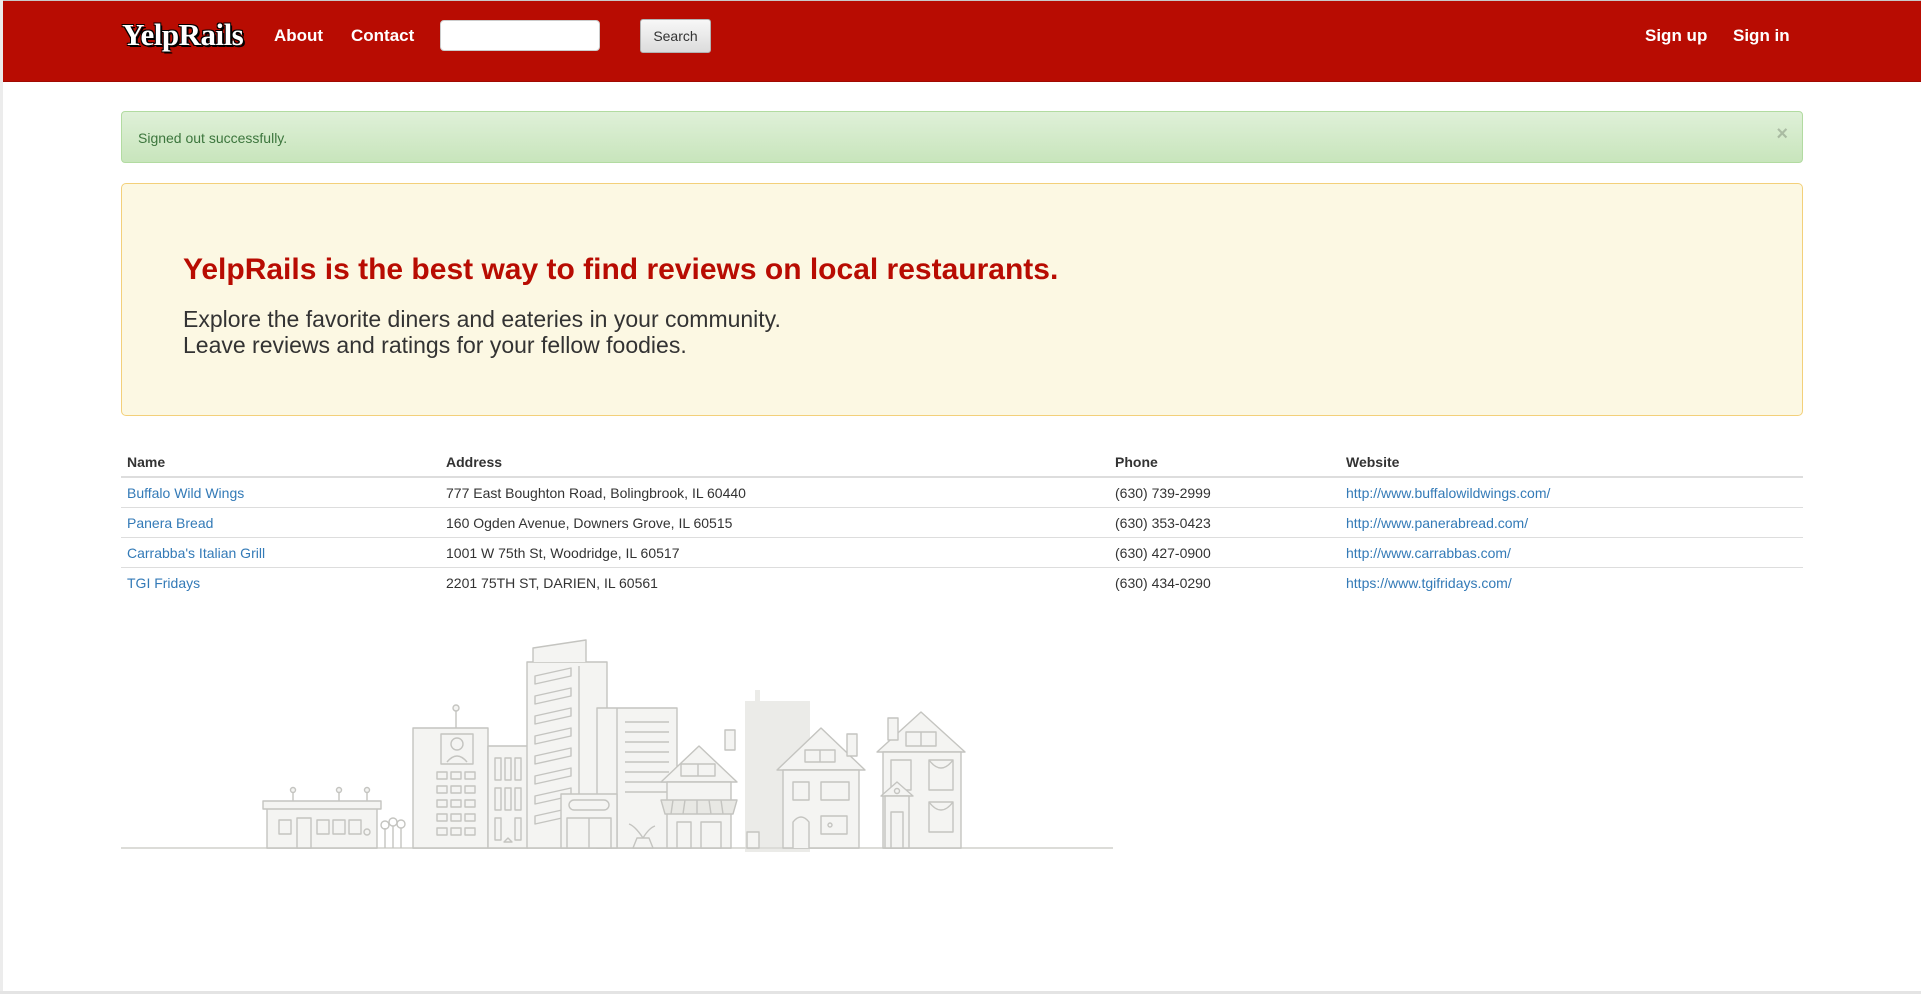  What do you see at coordinates (1782, 134) in the screenshot?
I see `close-icon: ×` at bounding box center [1782, 134].